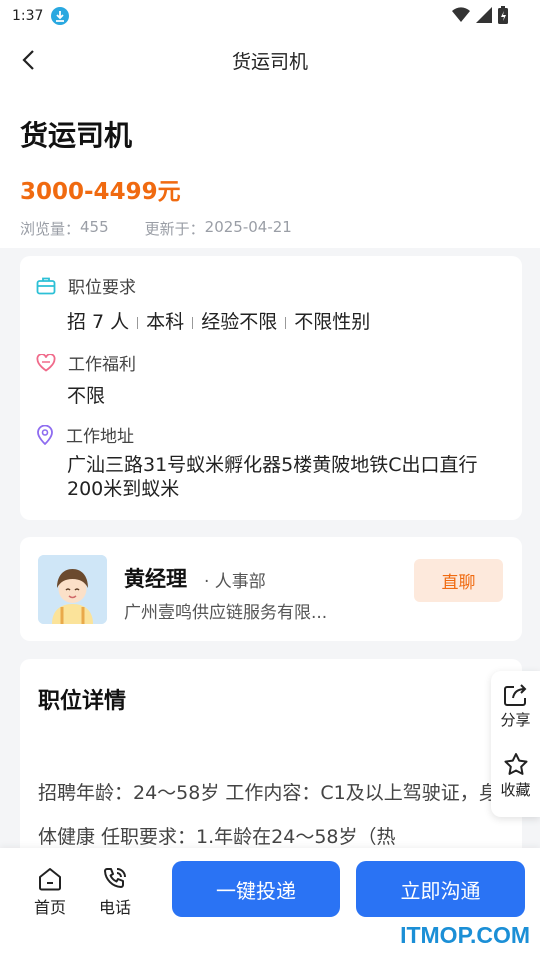  What do you see at coordinates (115, 878) in the screenshot?
I see `phone-icon` at bounding box center [115, 878].